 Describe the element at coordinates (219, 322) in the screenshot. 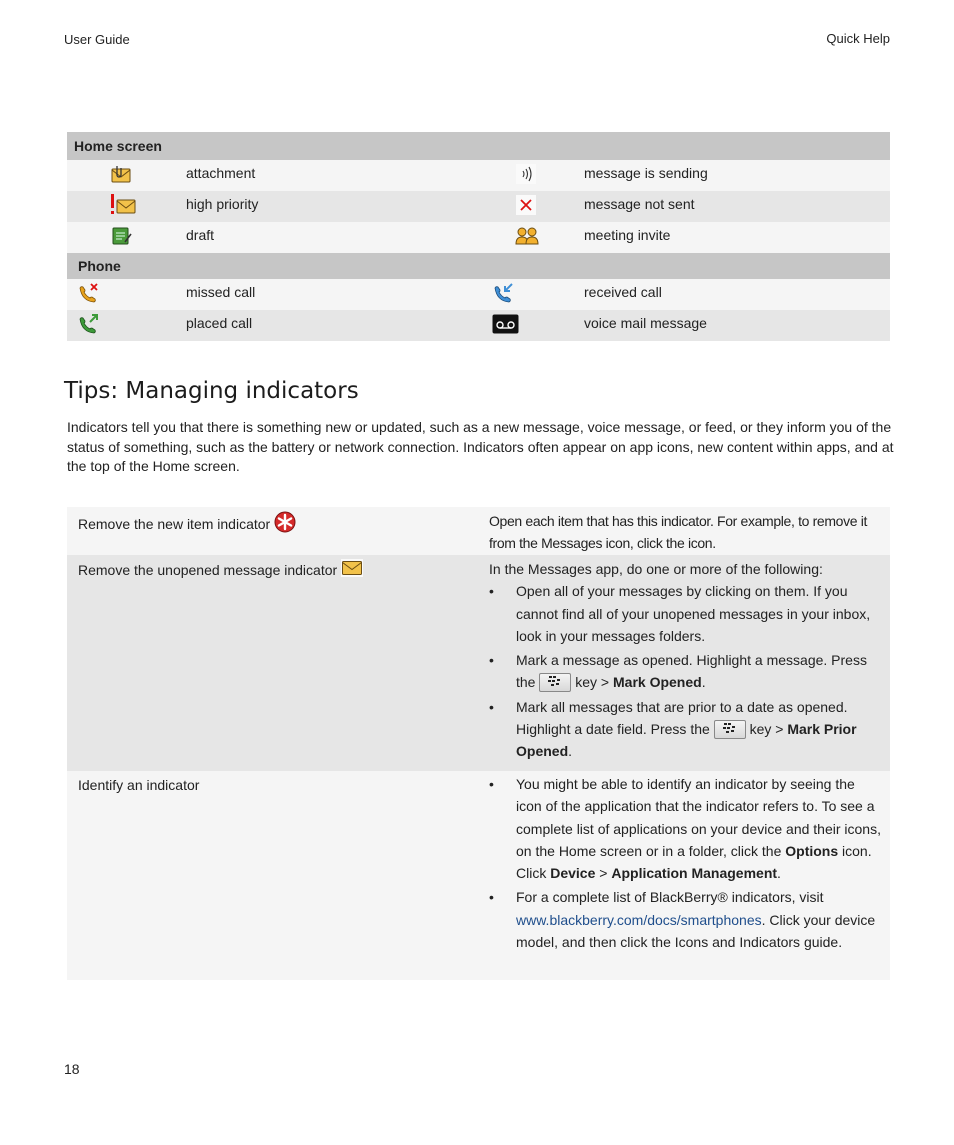

I see `label-placed-call: placed call` at that location.